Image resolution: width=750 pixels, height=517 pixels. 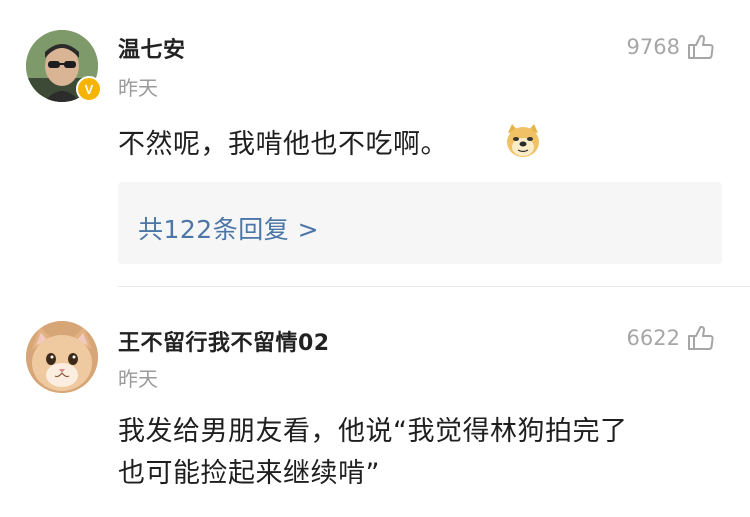 I want to click on doge-icon, so click(x=523, y=141).